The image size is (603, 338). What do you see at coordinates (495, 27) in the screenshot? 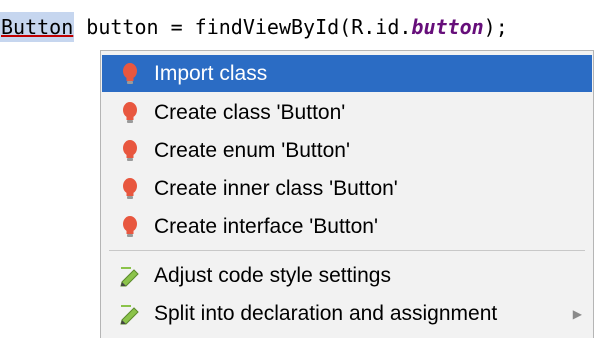
I see `code-text-end: );` at bounding box center [495, 27].